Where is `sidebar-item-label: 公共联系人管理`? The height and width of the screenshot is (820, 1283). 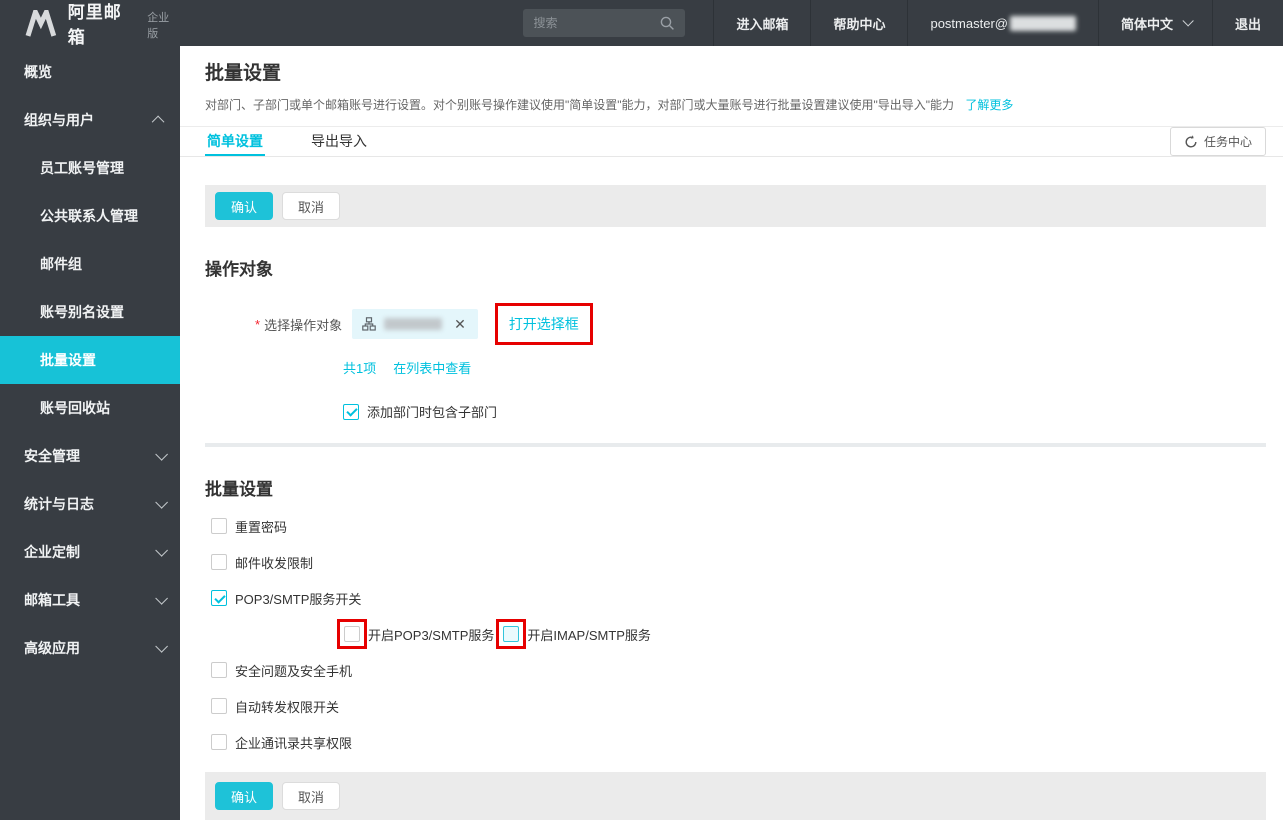 sidebar-item-label: 公共联系人管理 is located at coordinates (89, 216).